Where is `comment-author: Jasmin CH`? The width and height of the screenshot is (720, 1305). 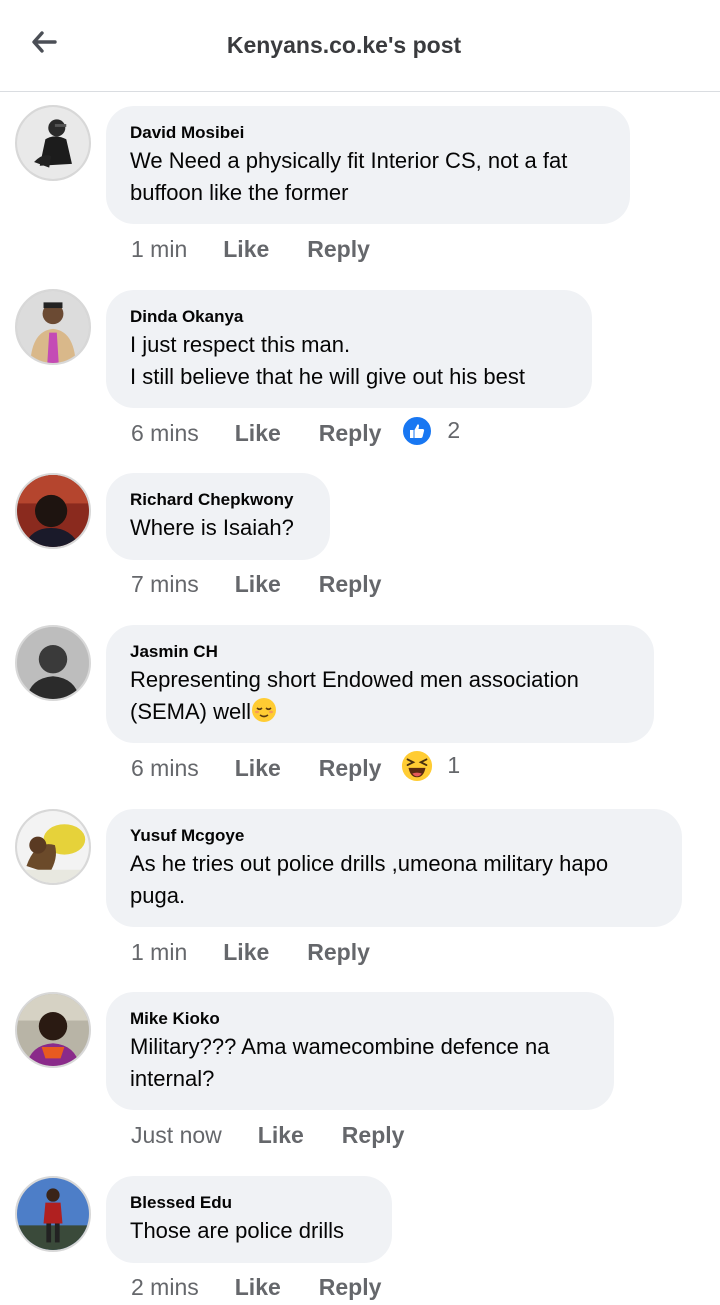 comment-author: Jasmin CH is located at coordinates (380, 652).